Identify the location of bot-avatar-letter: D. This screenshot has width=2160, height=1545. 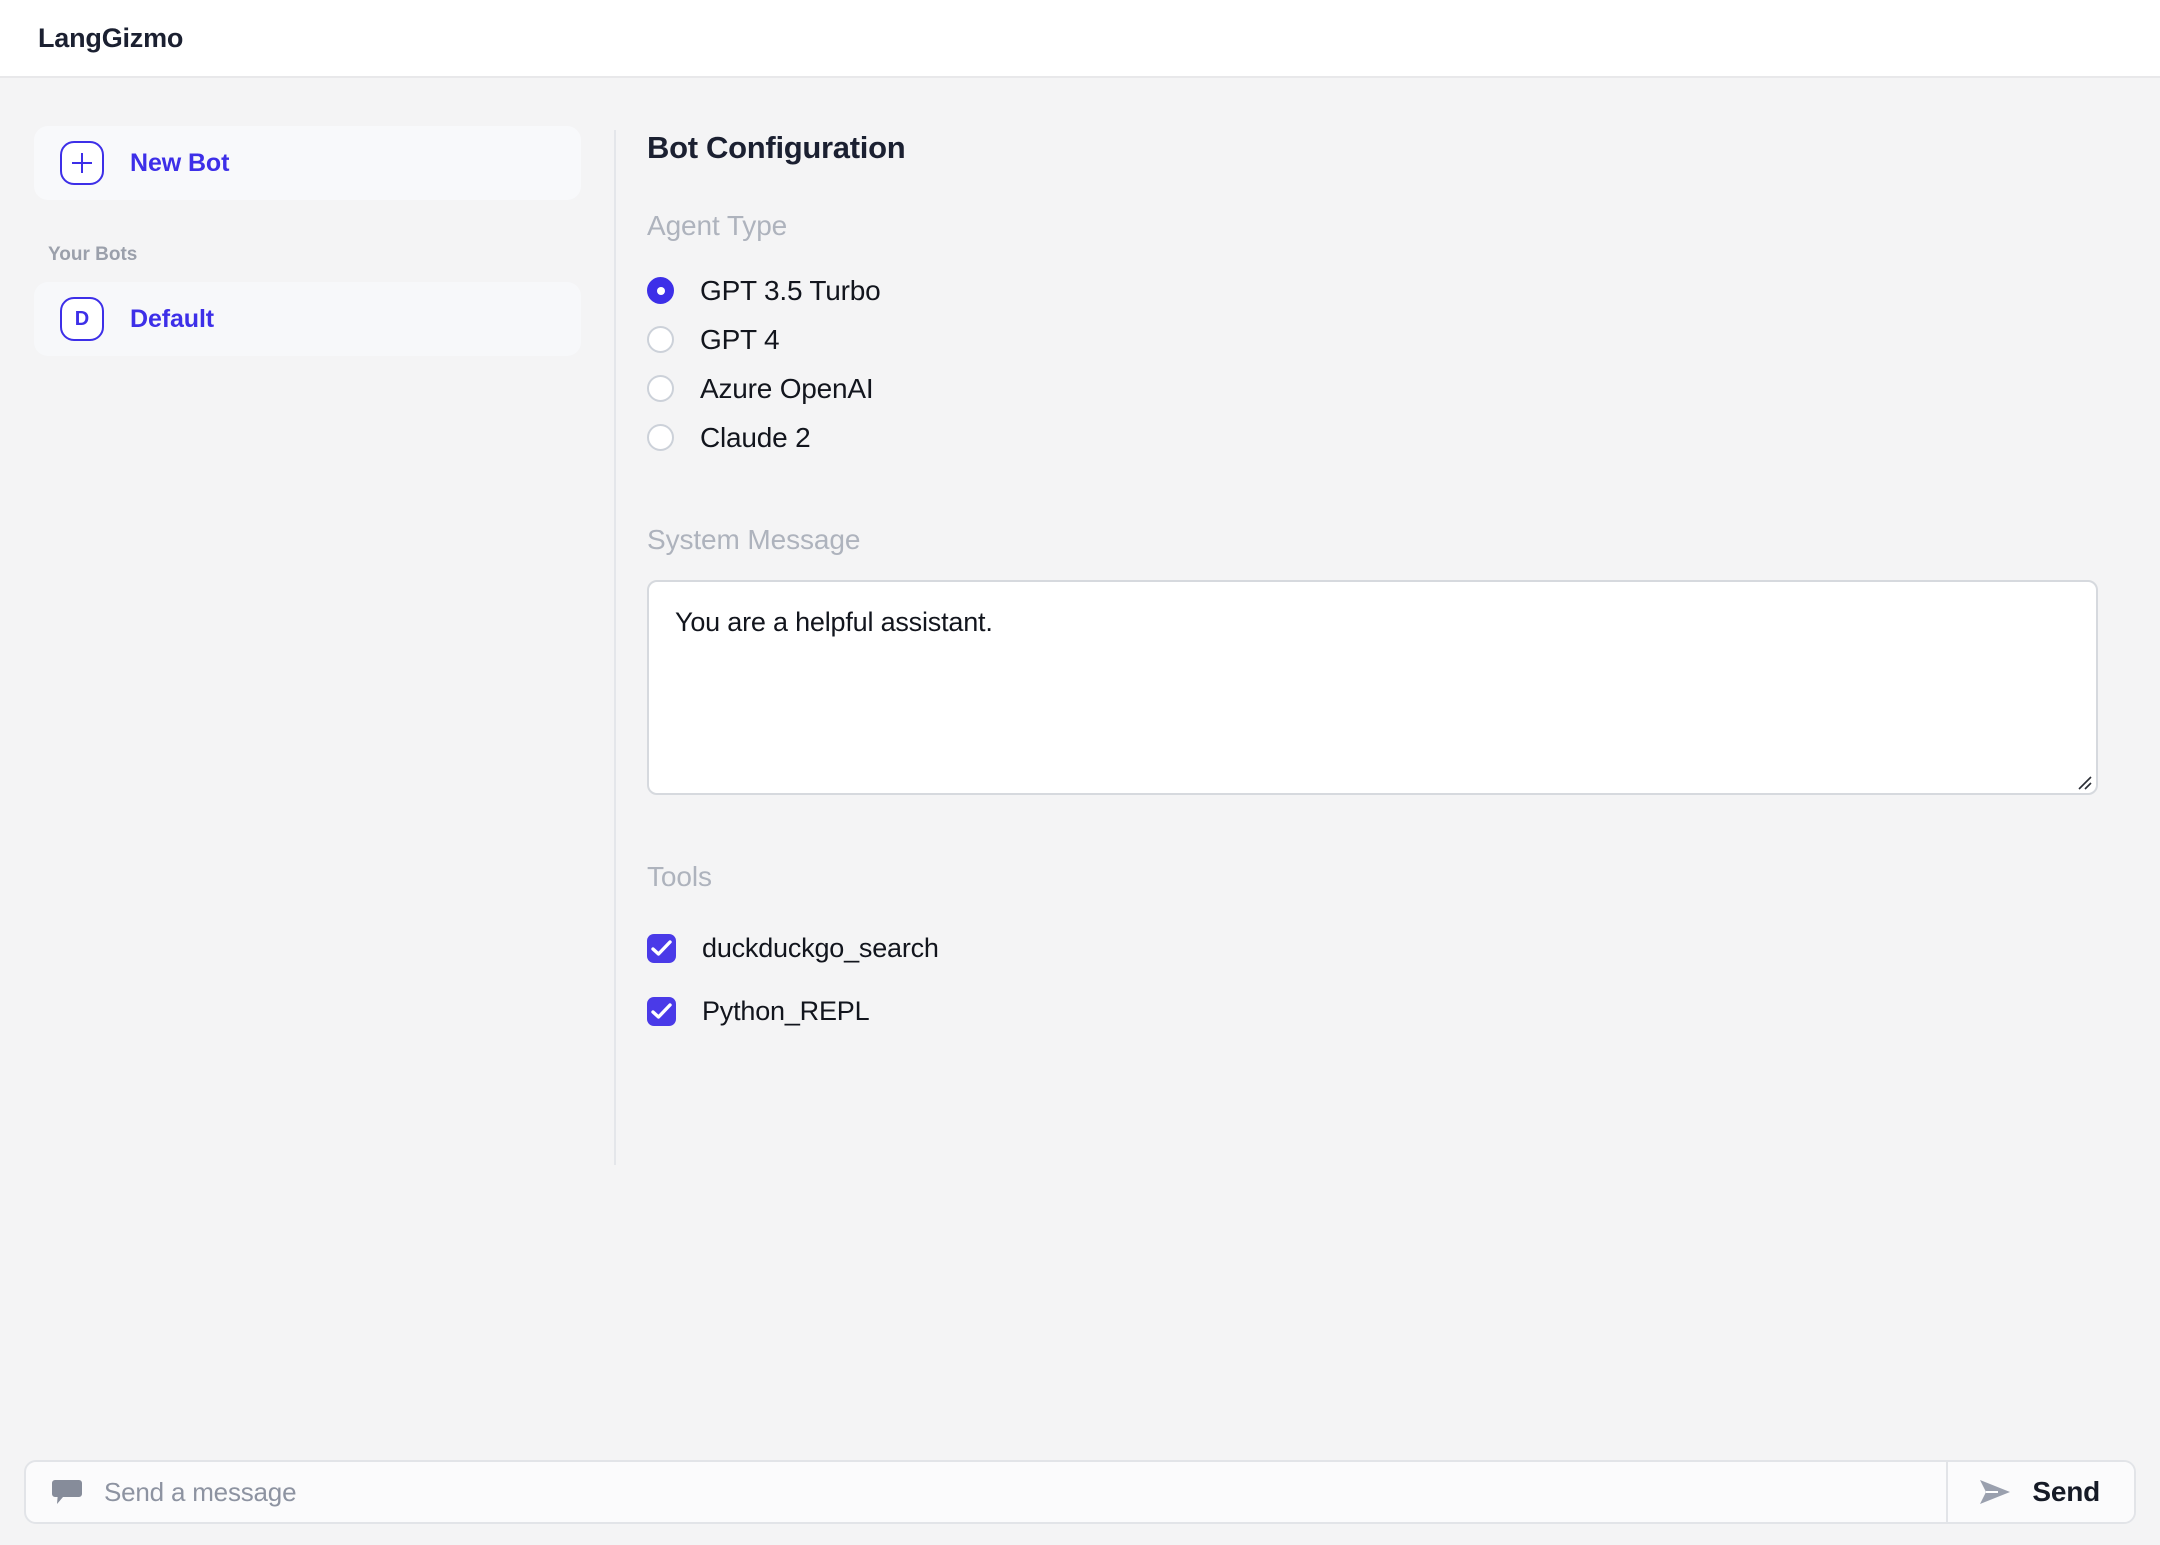
(82, 319).